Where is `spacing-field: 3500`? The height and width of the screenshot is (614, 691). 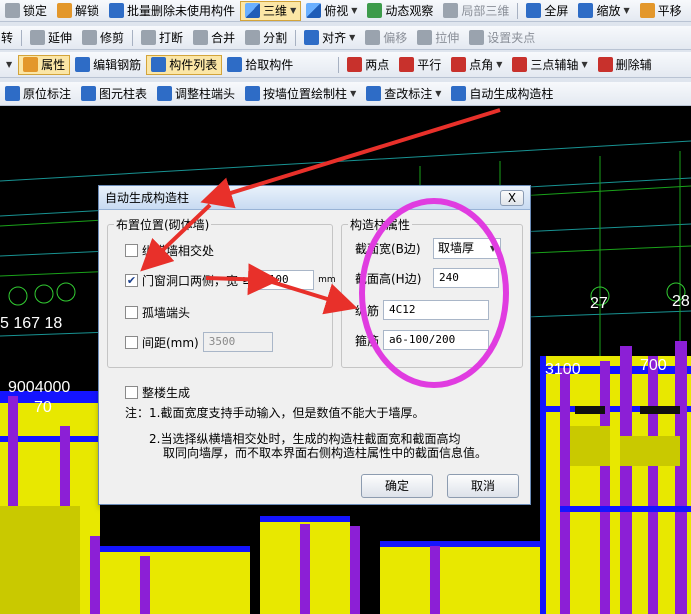
spacing-field: 3500 is located at coordinates (237, 342).